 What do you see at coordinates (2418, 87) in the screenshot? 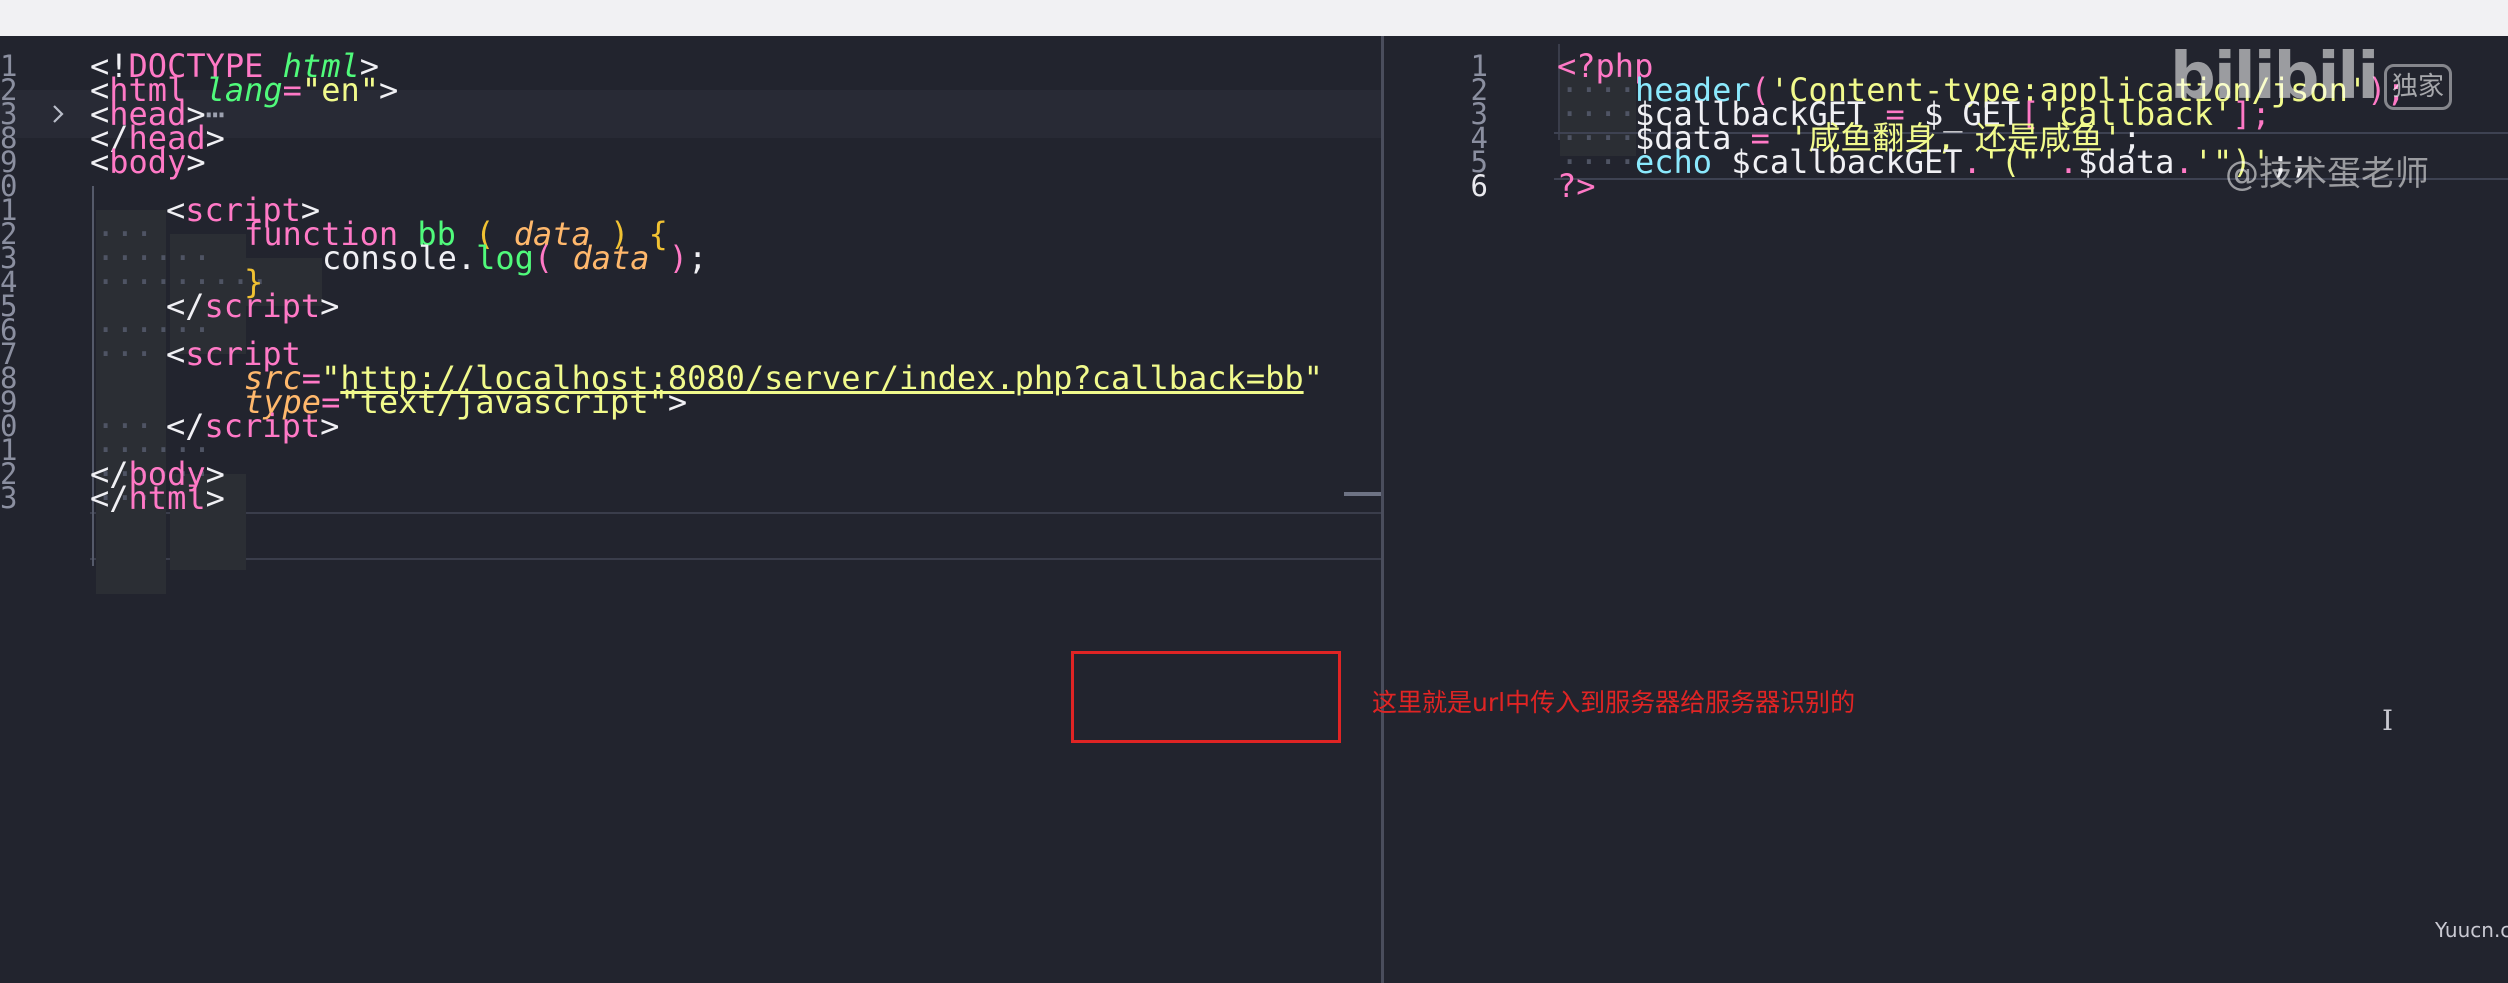
I see `exclusive-badge: 独家` at bounding box center [2418, 87].